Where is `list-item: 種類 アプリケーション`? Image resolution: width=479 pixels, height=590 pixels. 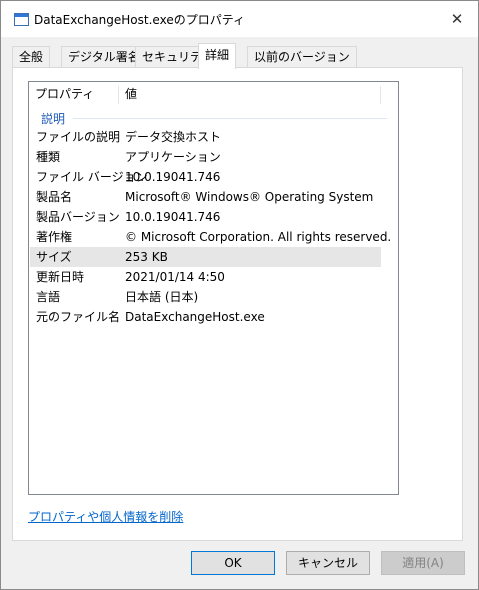
list-item: 種類 アプリケーション is located at coordinates (205, 157).